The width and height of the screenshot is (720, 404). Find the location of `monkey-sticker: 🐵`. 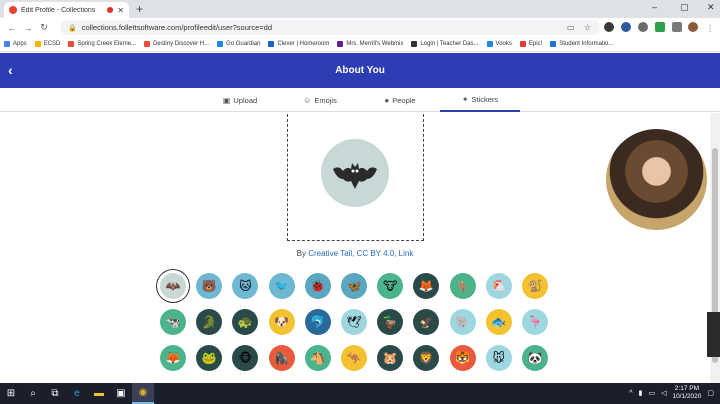

monkey-sticker: 🐵 is located at coordinates (245, 358).